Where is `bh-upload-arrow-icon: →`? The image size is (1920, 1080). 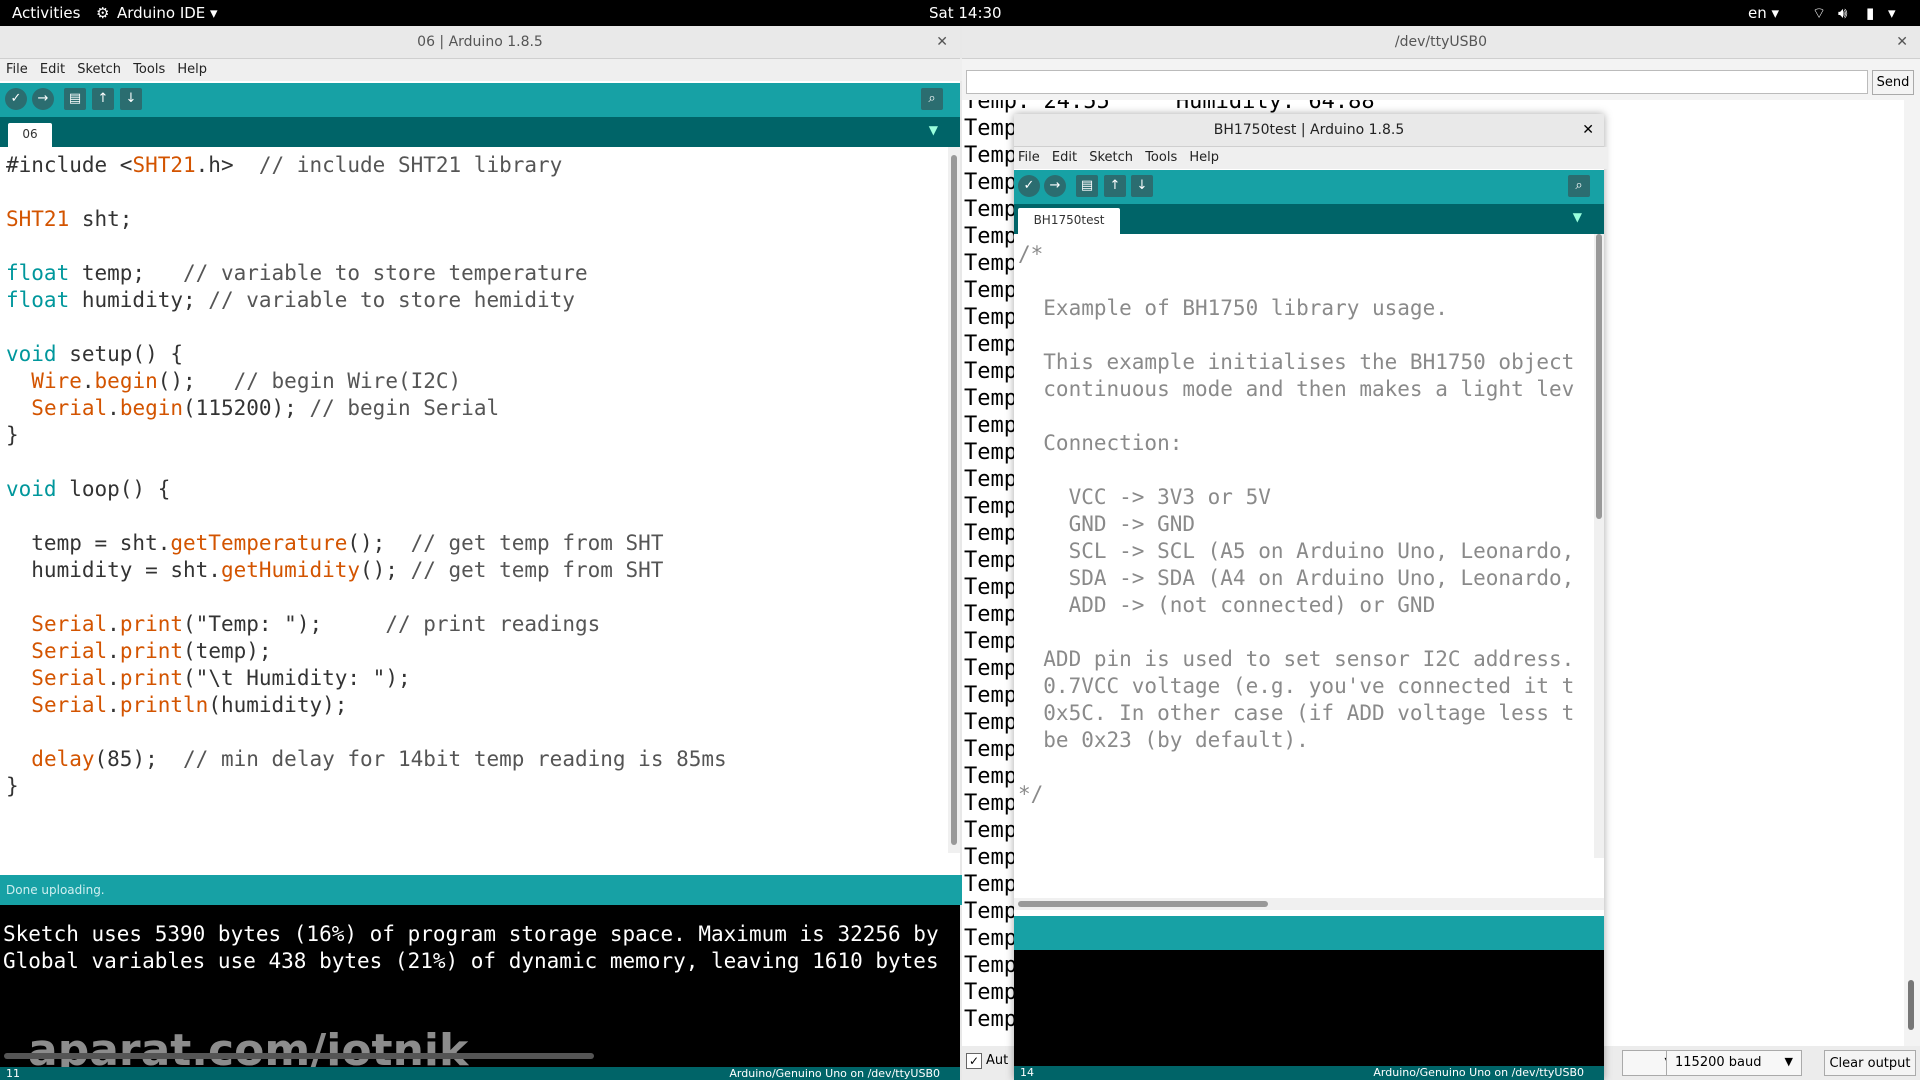
bh-upload-arrow-icon: → is located at coordinates (1055, 186).